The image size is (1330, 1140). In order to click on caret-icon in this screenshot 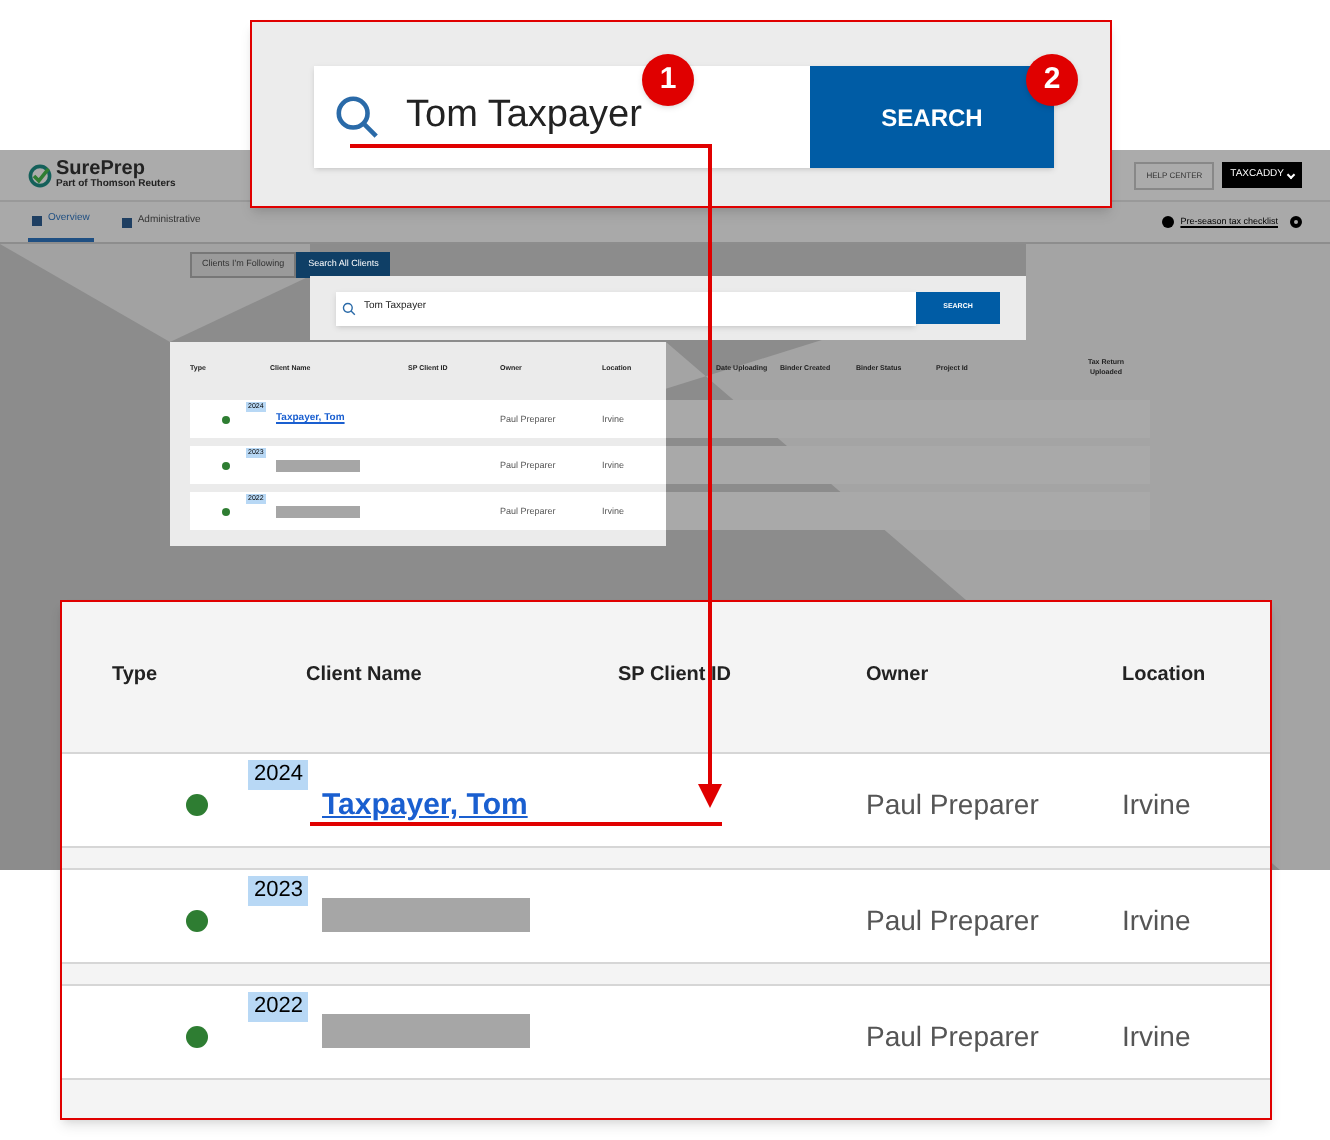, I will do `click(1291, 174)`.